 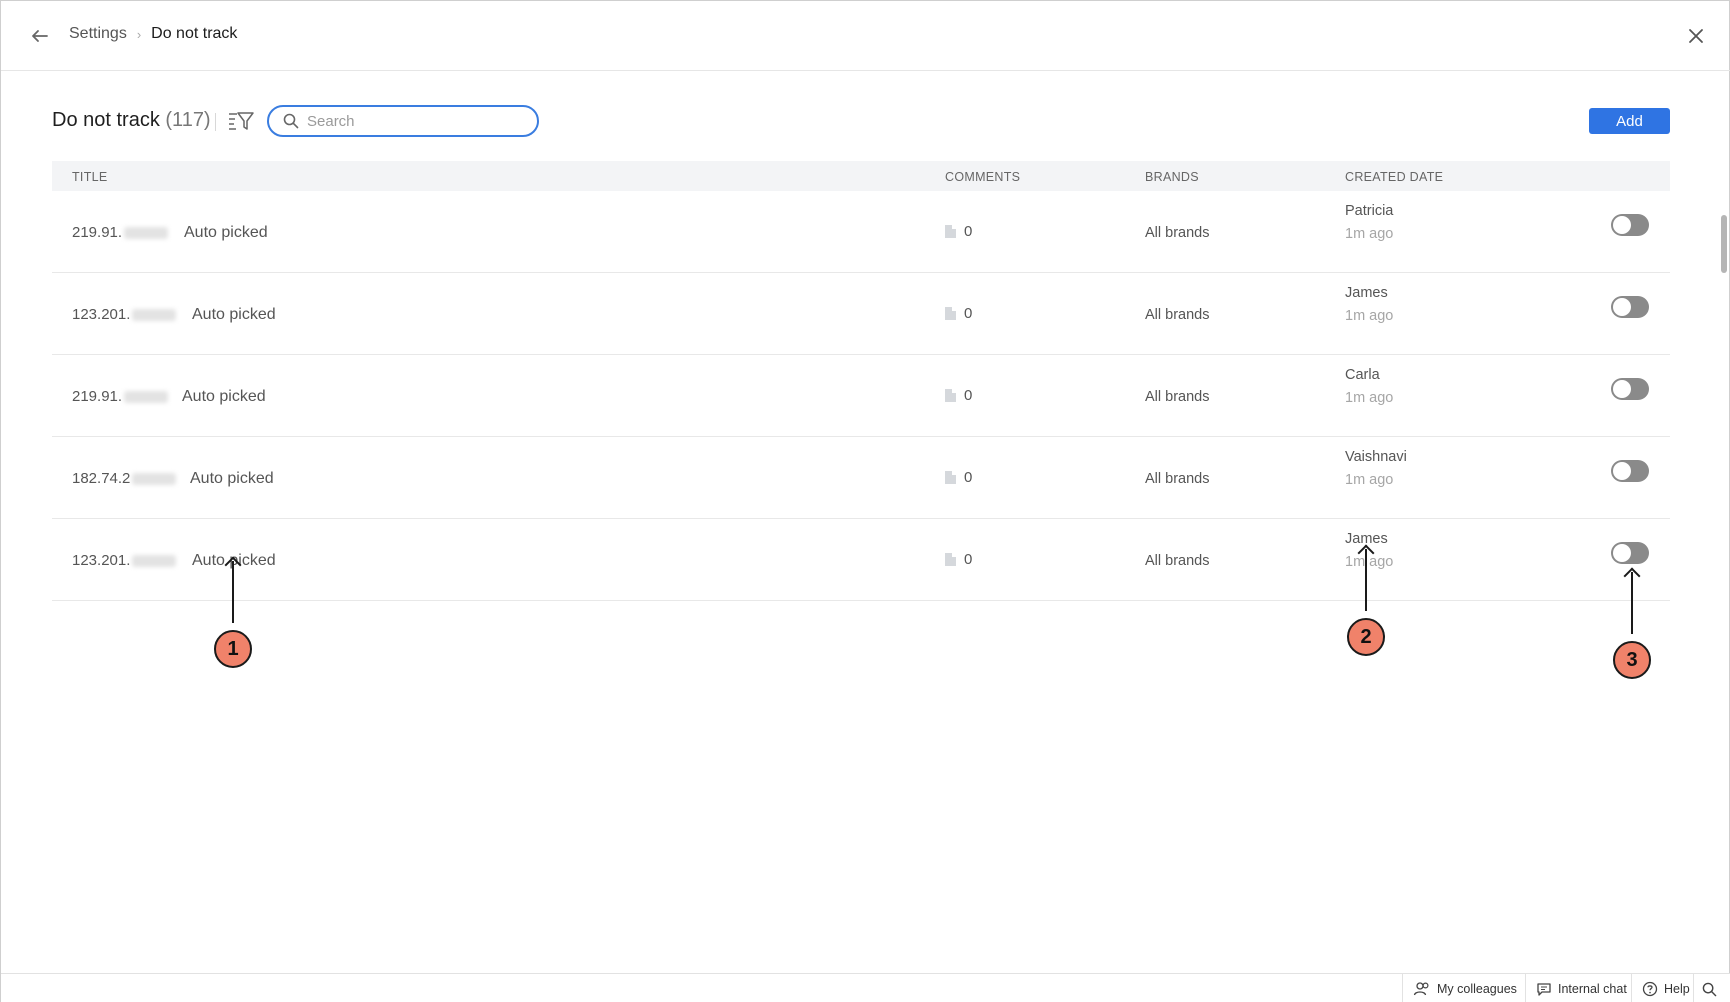 I want to click on internal-chat-button: Internal chat, so click(x=1581, y=988).